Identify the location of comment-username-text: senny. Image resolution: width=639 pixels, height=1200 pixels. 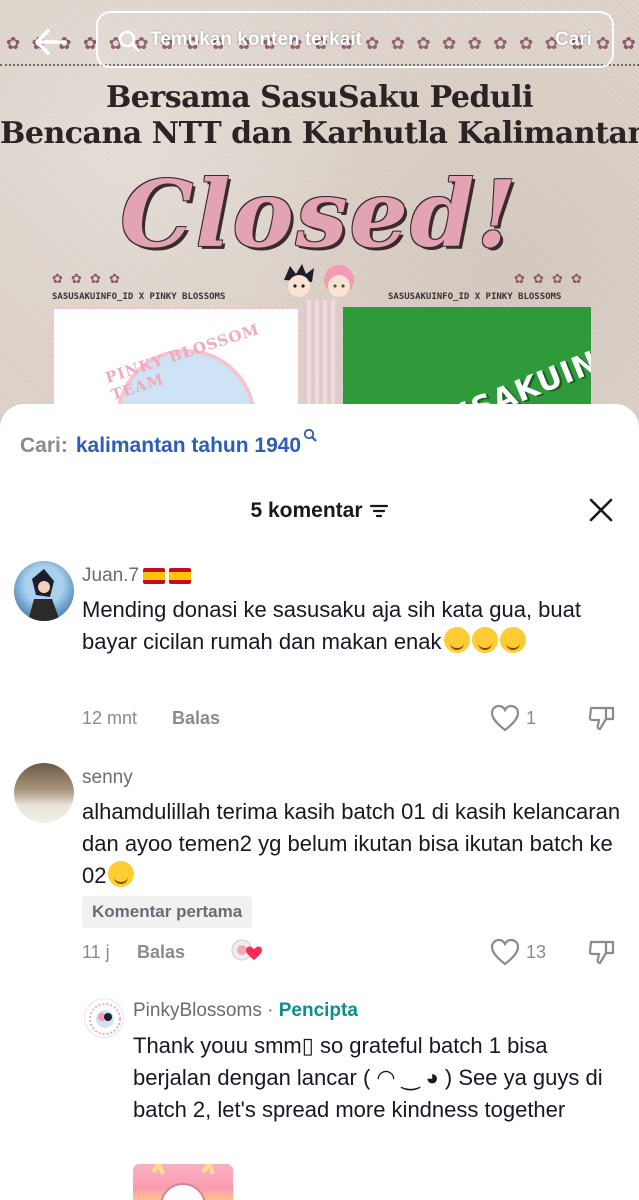
(107, 777).